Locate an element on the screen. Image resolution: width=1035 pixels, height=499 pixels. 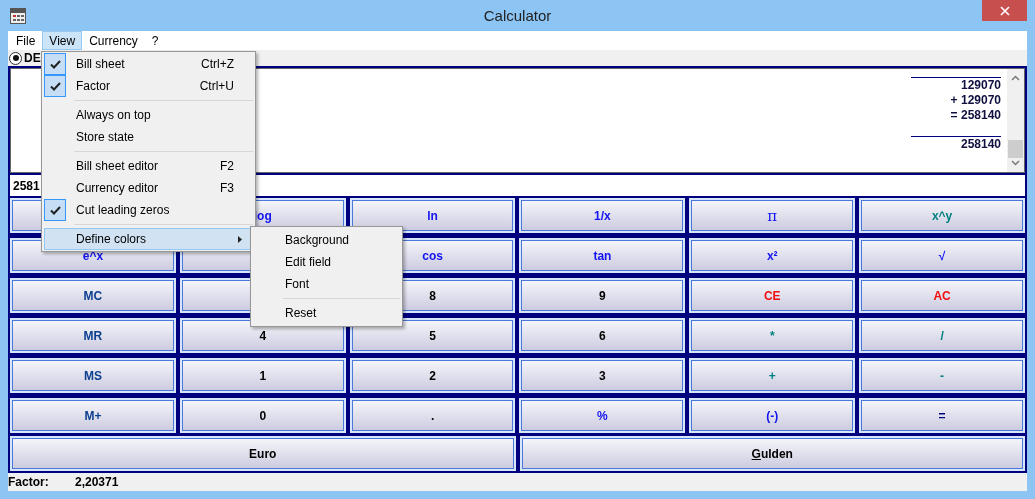
menu-option: Factor Ctrl+U is located at coordinates (148, 86).